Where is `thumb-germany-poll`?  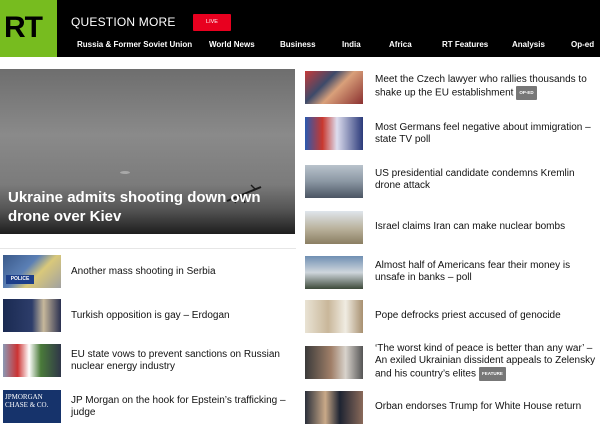
thumb-germany-poll is located at coordinates (334, 133).